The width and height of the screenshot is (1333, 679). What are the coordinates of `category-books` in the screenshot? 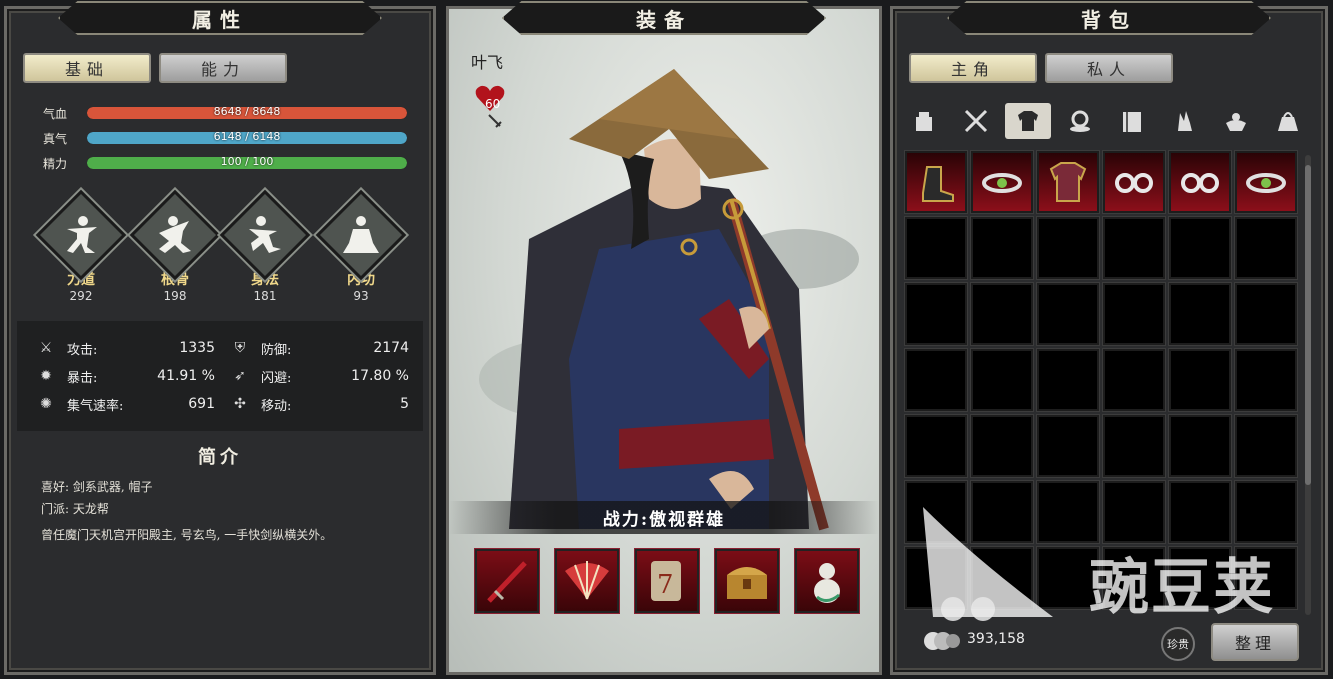 It's located at (1132, 121).